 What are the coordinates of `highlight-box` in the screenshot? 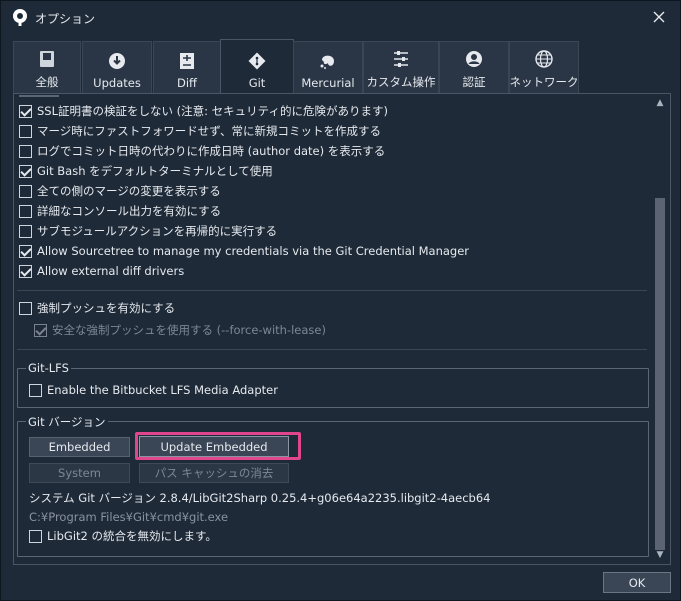 It's located at (218, 446).